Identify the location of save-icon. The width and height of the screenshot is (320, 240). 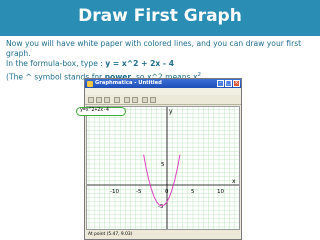
(107, 99).